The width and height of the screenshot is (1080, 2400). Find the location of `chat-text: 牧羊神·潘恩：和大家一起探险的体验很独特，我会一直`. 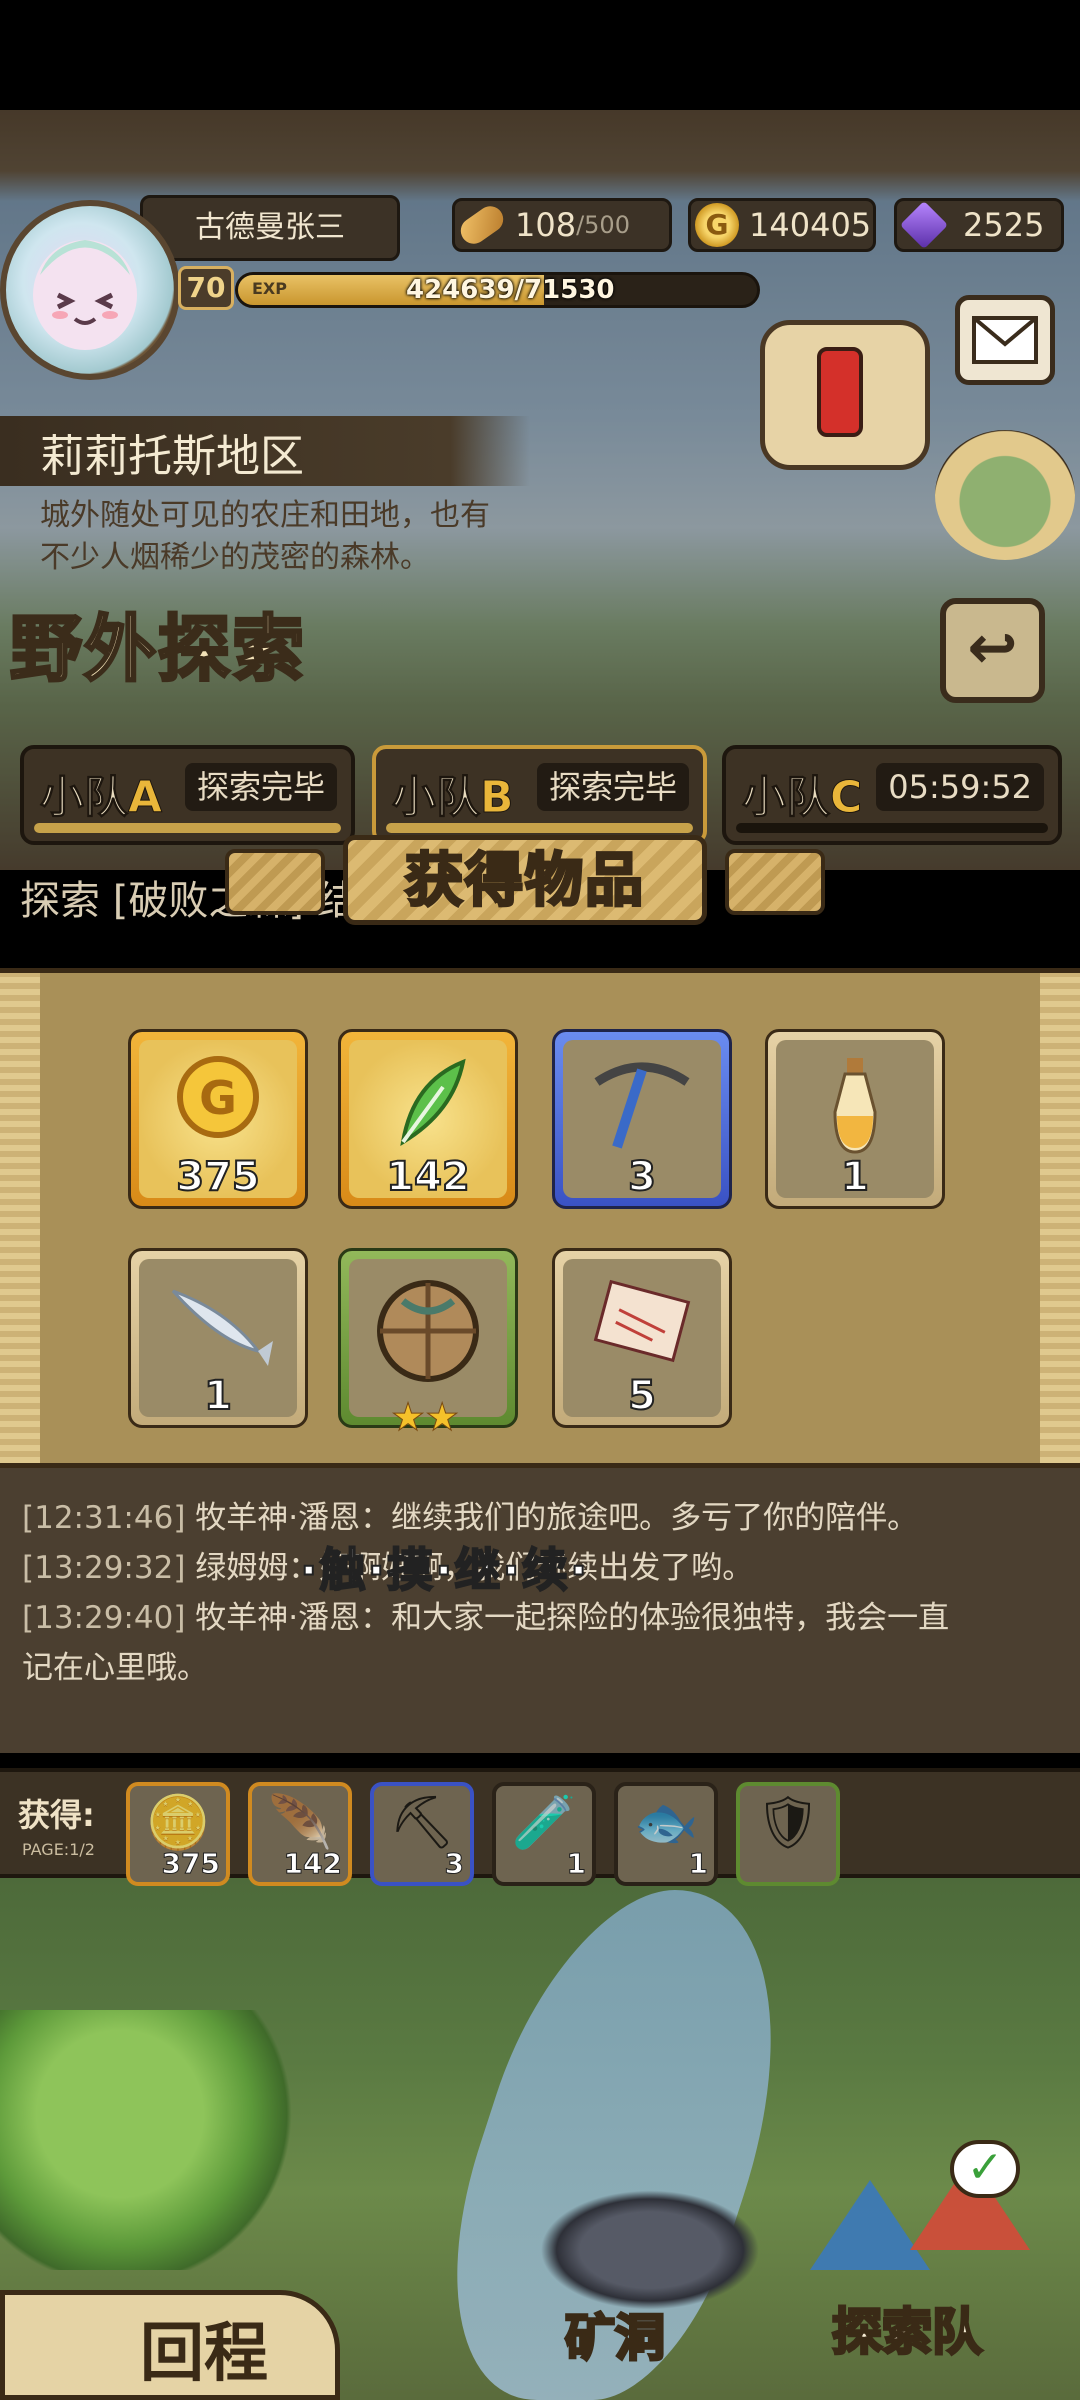

chat-text: 牧羊神·潘恩：和大家一起探险的体验很独特，我会一直 is located at coordinates (567, 1618).